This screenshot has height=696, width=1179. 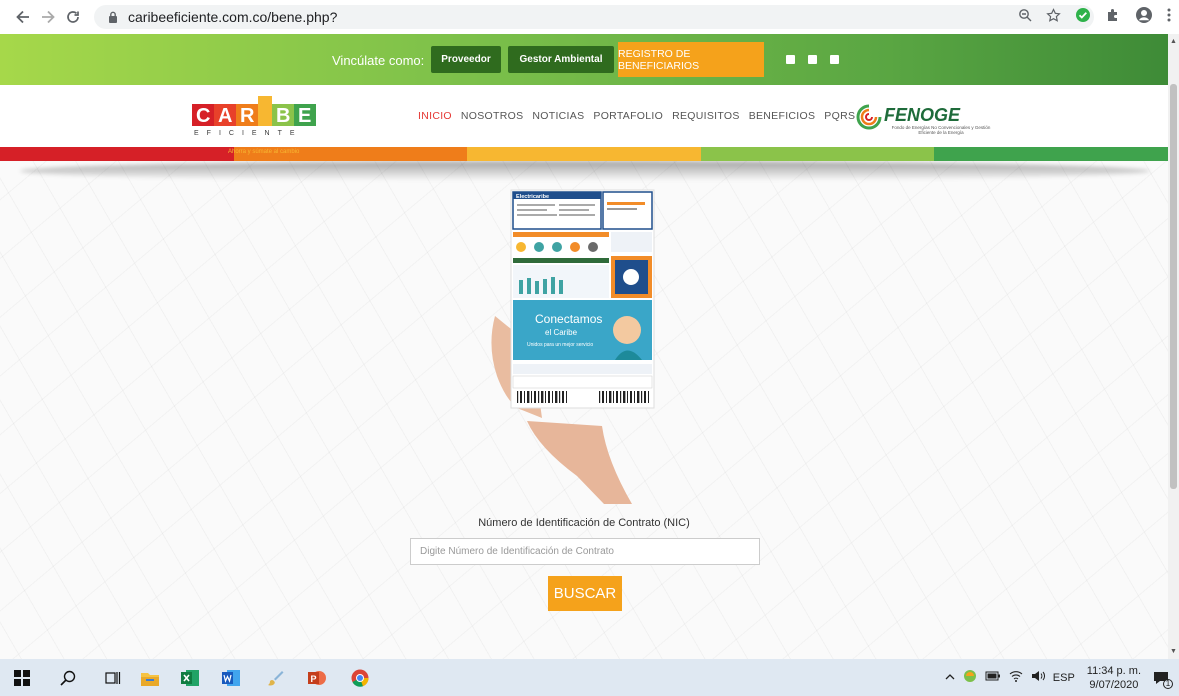 I want to click on gestor-ambiental-button: Gestor Ambiental, so click(x=561, y=59).